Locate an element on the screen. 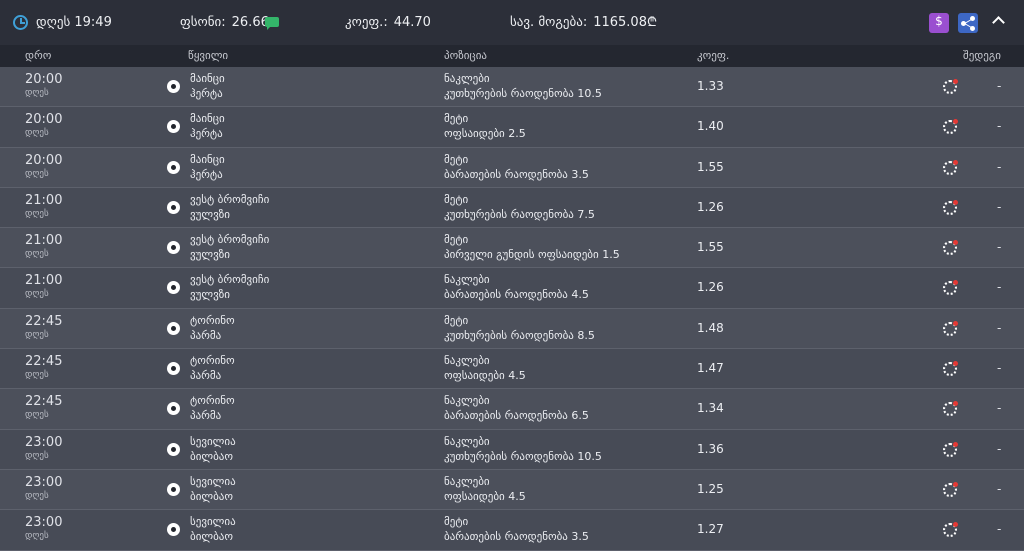 The height and width of the screenshot is (551, 1024). stake-value: 26.66 is located at coordinates (250, 22).